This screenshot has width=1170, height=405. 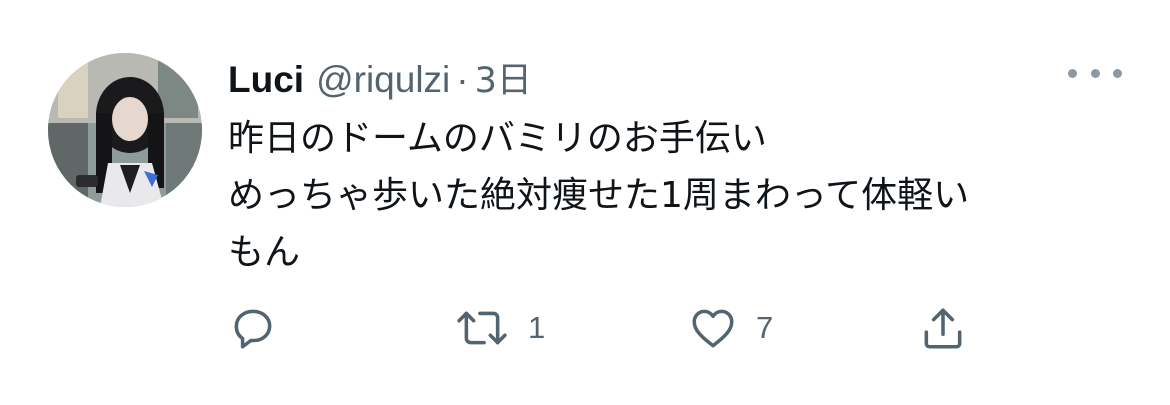 I want to click on timestamp: 3日, so click(x=503, y=77).